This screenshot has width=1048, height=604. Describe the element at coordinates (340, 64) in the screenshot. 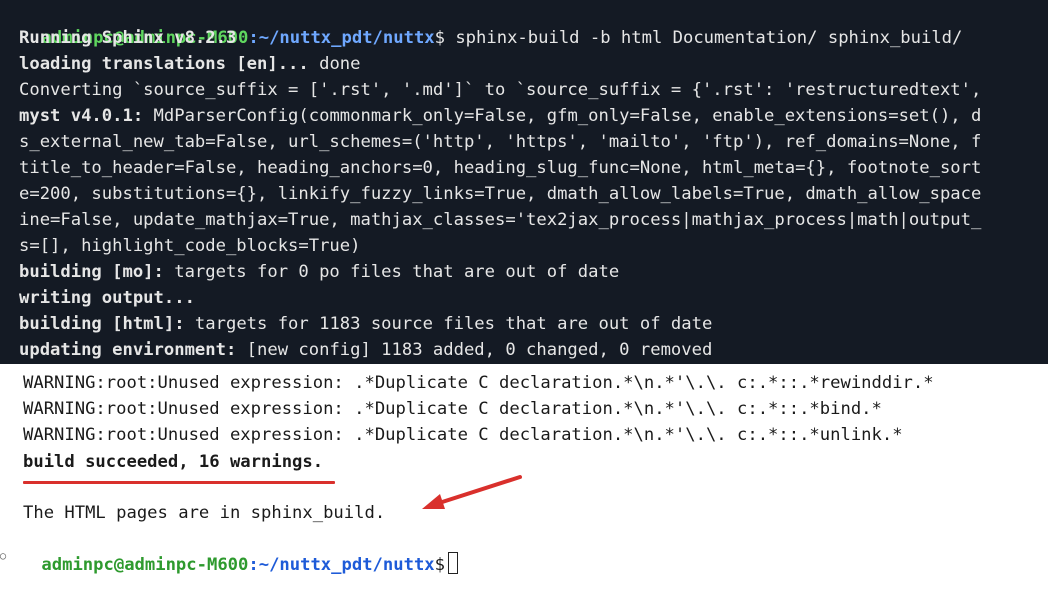

I see `output-line-text: done` at that location.